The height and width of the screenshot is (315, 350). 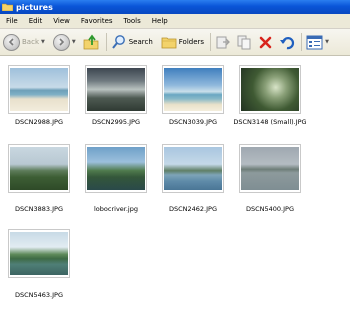 I want to click on file-name: DSCN2462.JPG, so click(x=193, y=209).